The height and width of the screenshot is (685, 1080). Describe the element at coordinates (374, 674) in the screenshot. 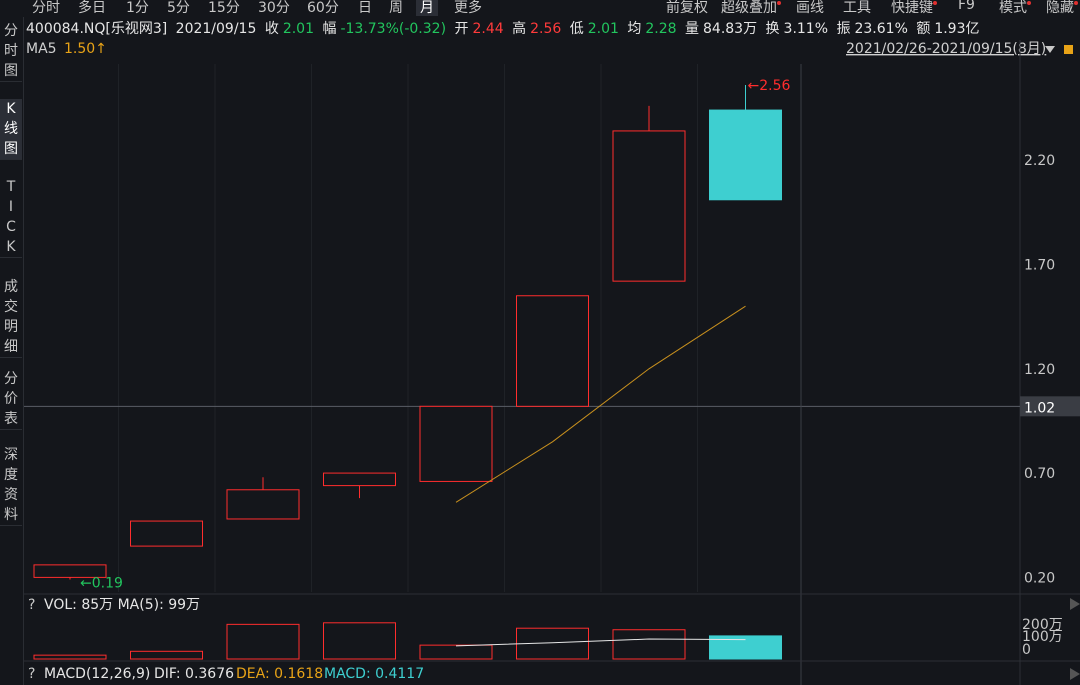

I see `macd-value: MACD: 0.4117` at that location.